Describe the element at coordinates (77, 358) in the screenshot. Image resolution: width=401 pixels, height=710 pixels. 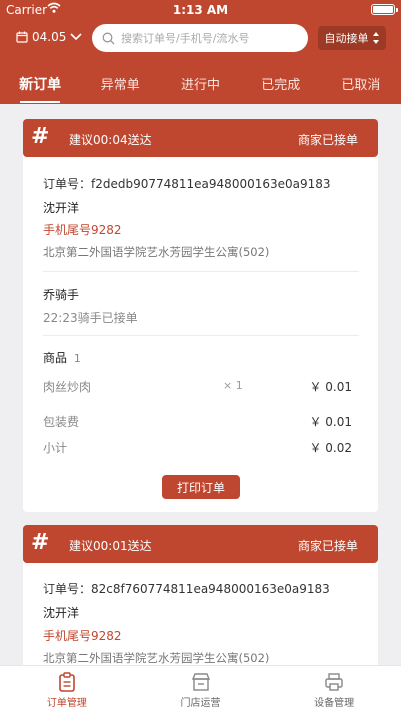
I see `goods-count: 1` at that location.